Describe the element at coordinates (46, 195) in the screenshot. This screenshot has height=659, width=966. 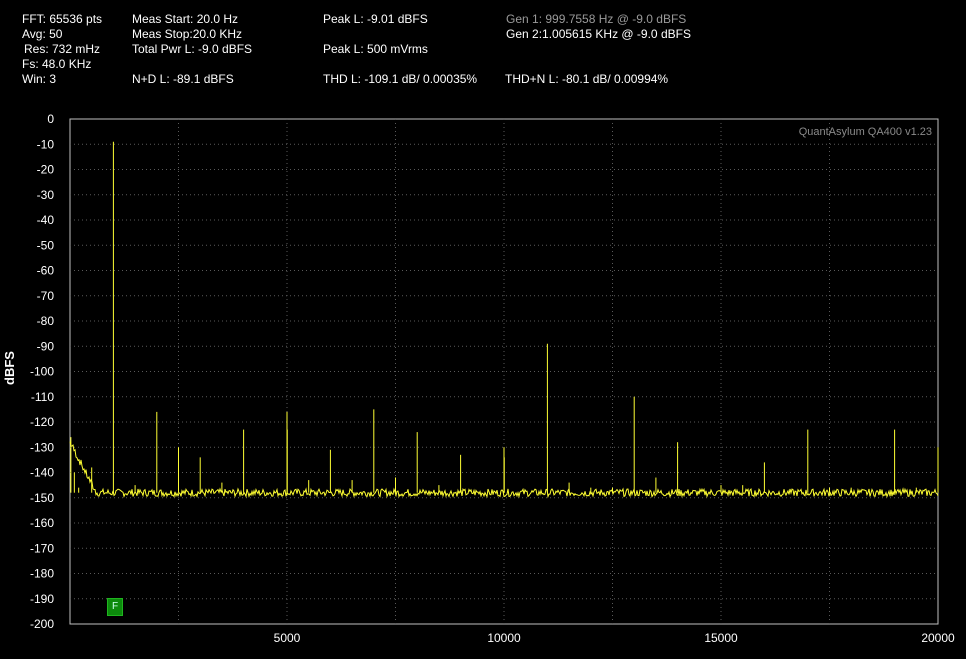
I see `y-tick-label: -30` at that location.